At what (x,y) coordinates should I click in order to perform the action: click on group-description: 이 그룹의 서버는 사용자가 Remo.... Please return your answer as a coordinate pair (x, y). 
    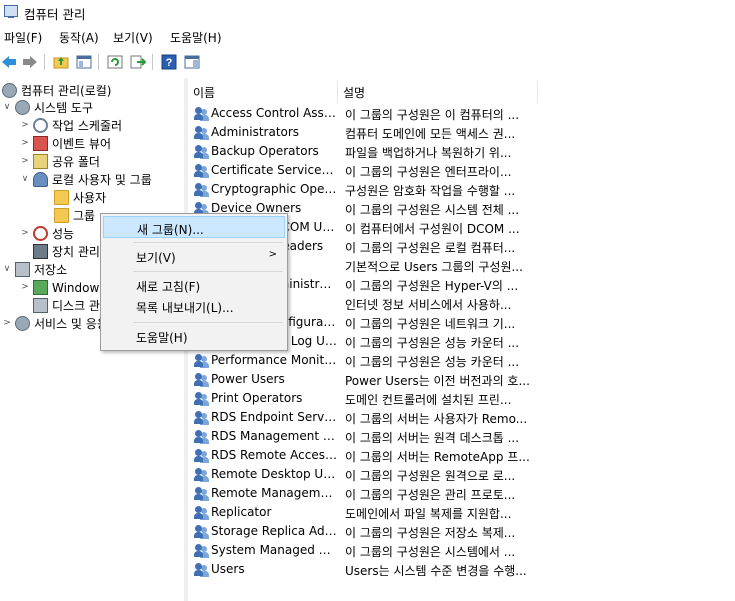
    Looking at the image, I should click on (436, 419).